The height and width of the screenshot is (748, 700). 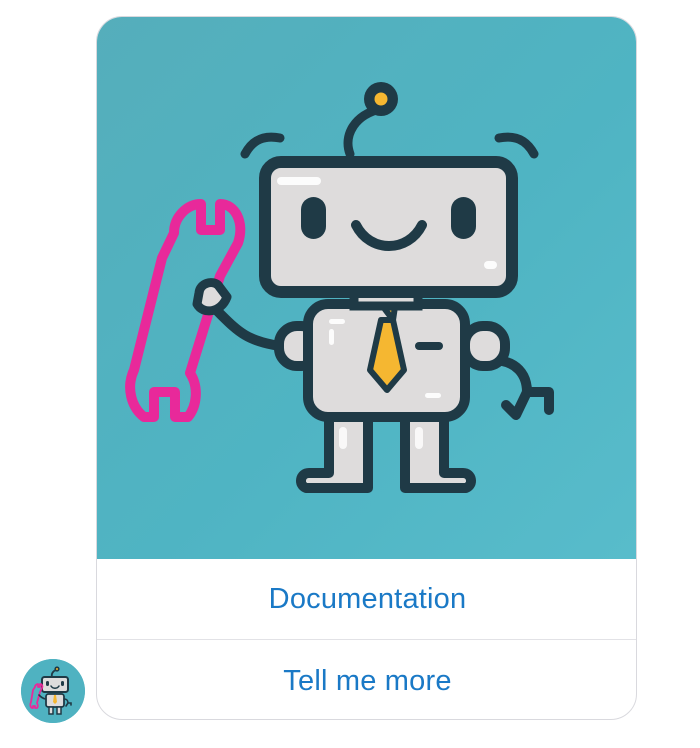 I want to click on documentation-button: Documentation, so click(x=366, y=600).